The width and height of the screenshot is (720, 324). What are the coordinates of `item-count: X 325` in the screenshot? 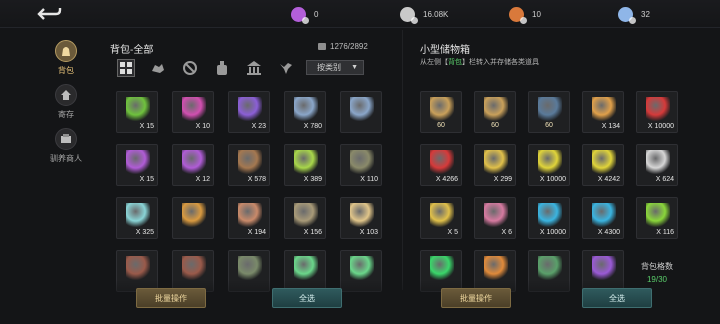 It's located at (144, 232).